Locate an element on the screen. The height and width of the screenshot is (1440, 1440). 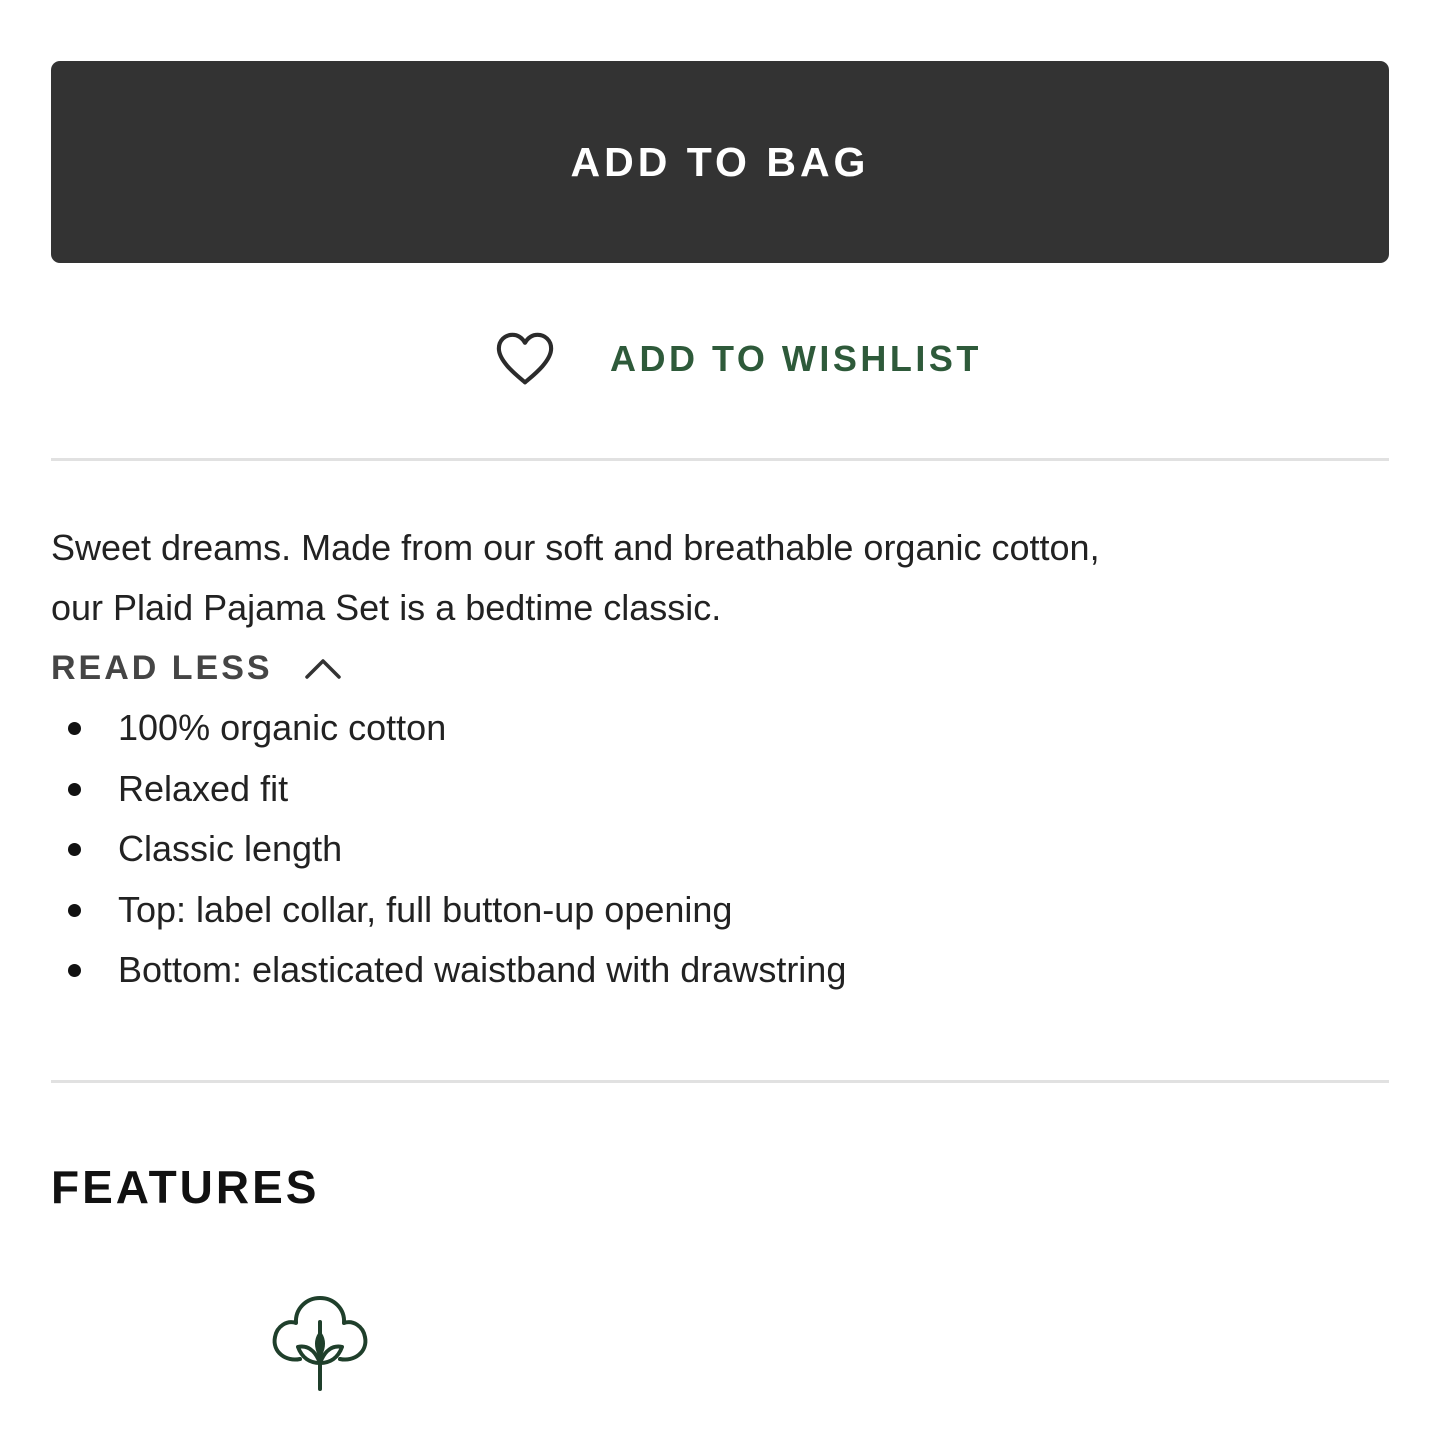
heart-outline-icon is located at coordinates (525, 358).